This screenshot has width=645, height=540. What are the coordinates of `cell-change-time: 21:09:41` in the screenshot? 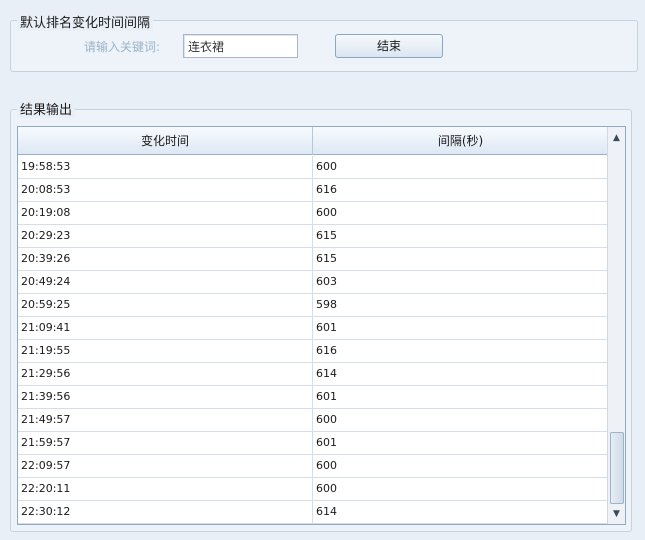 It's located at (165, 328).